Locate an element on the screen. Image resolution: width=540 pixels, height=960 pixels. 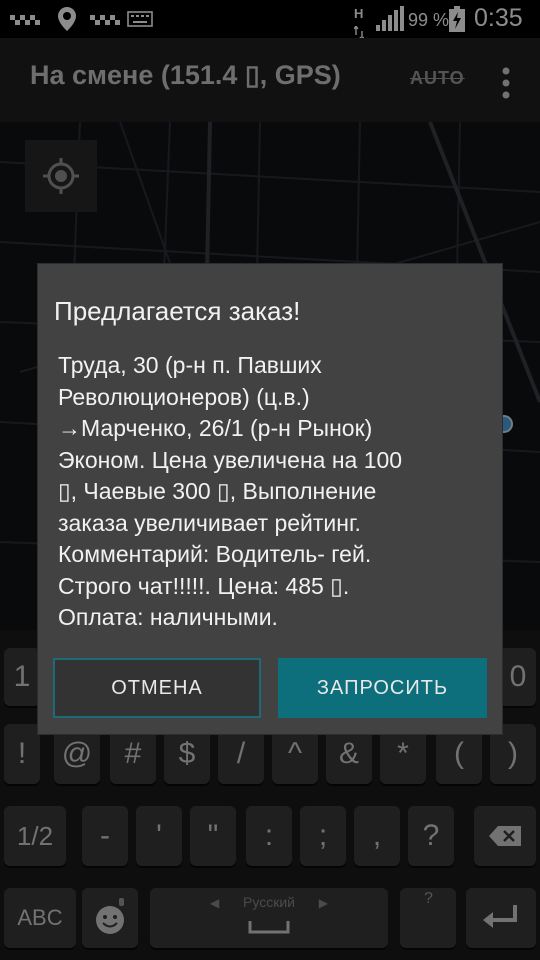
message-line: Строго чат!!!!!. Цена: 485 ▯. is located at coordinates (204, 585).